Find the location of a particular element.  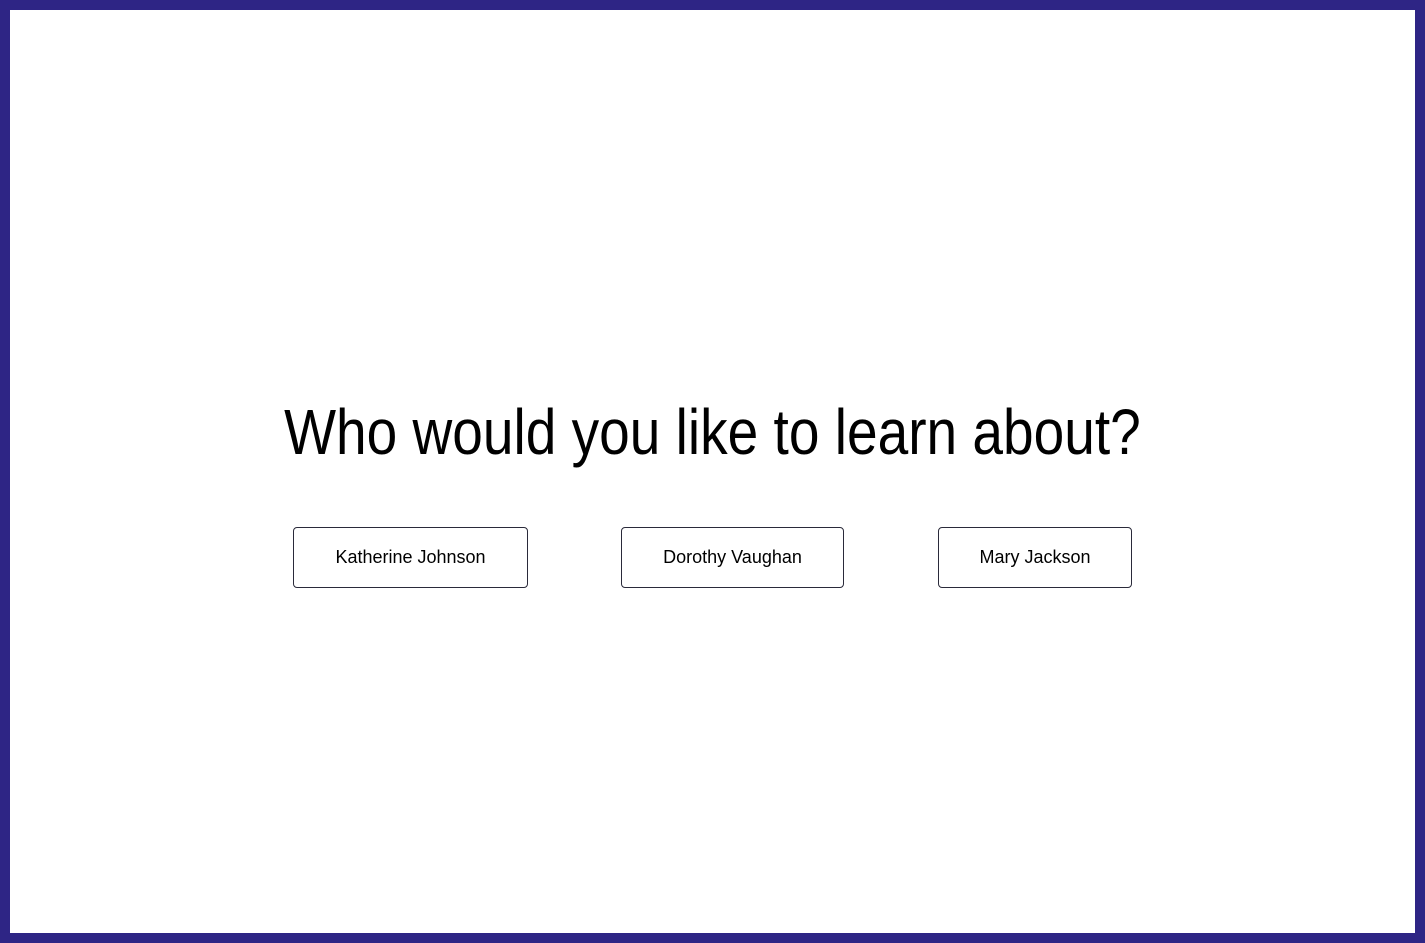

mary-jackson-button: Mary Jackson is located at coordinates (1035, 557).